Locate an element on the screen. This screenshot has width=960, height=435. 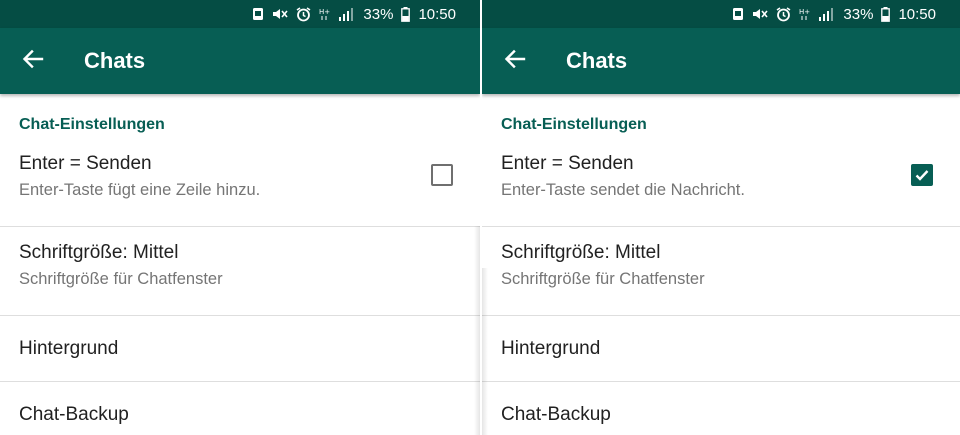
setting-subtitle: Enter-Taste fügt eine Zeile hinzu. is located at coordinates (140, 190).